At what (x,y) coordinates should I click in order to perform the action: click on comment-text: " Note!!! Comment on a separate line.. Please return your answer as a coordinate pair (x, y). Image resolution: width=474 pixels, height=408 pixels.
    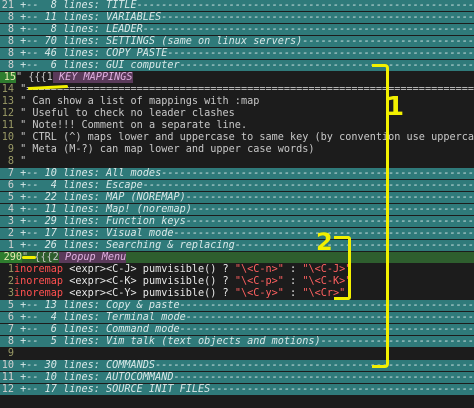
    Looking at the image, I should click on (134, 125).